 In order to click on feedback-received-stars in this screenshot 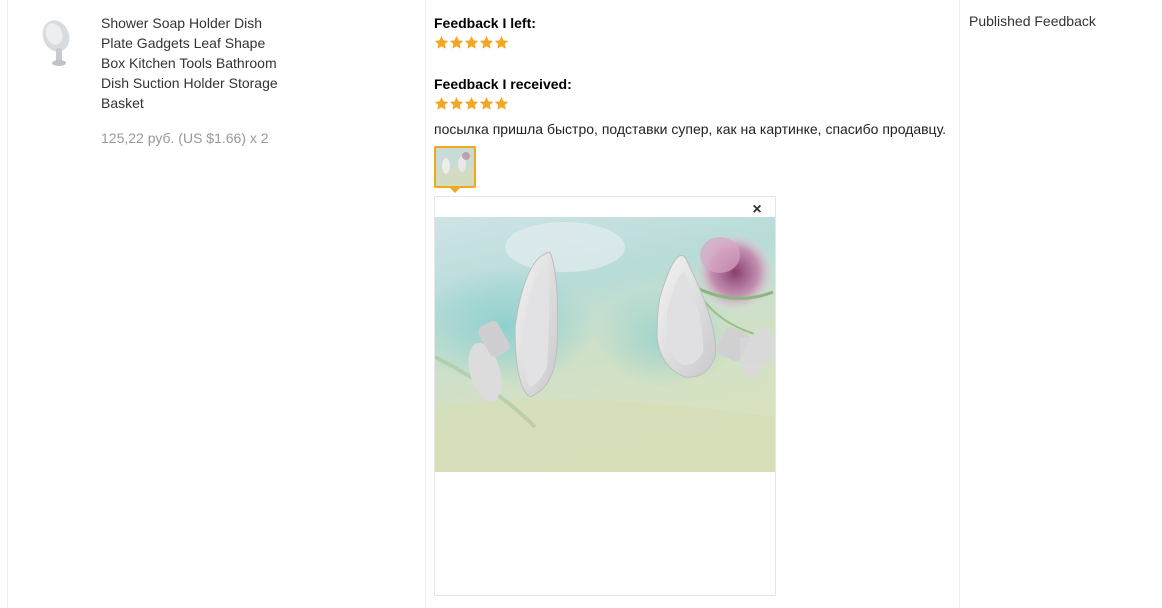, I will do `click(471, 104)`.